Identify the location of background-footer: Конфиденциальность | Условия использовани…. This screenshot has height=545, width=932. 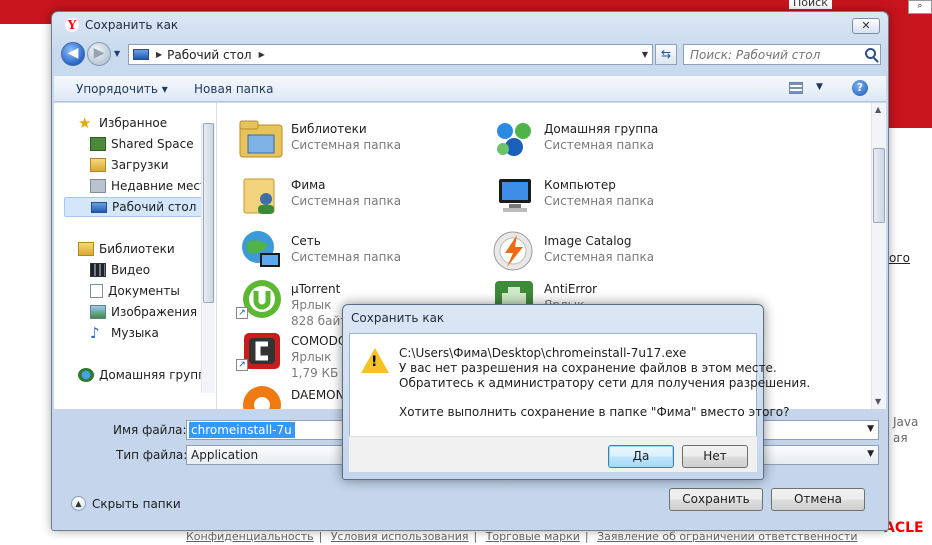
(522, 536).